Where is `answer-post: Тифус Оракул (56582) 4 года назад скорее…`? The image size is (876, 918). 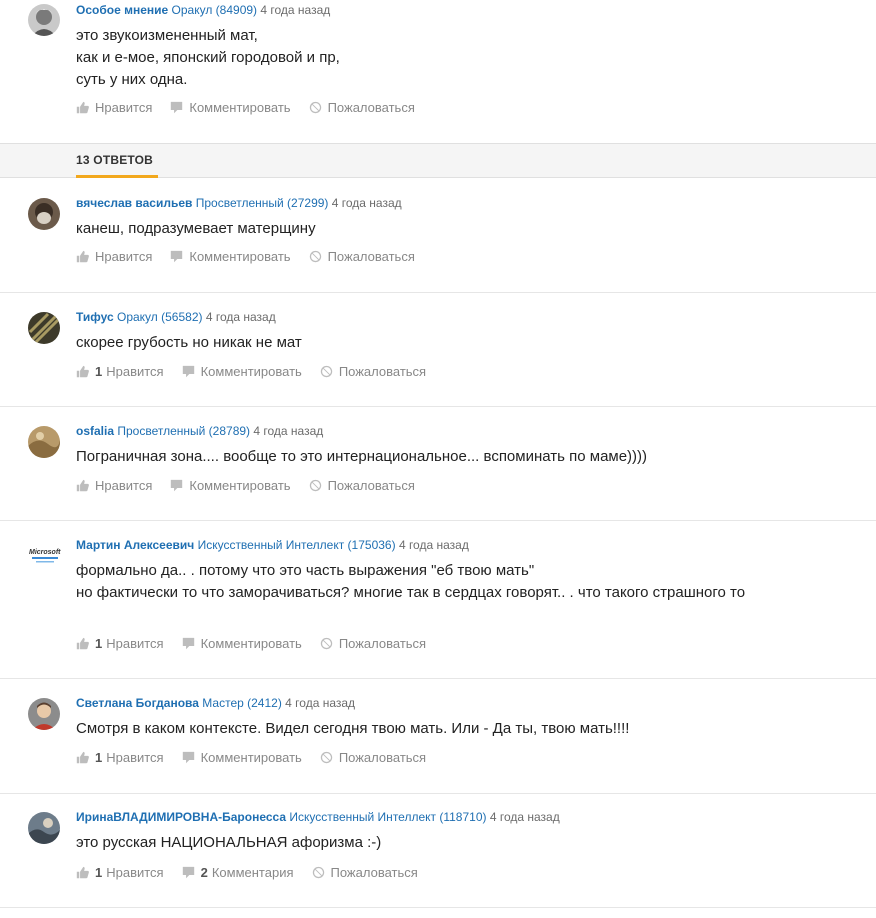 answer-post: Тифус Оракул (56582) 4 года назад скорее… is located at coordinates (438, 350).